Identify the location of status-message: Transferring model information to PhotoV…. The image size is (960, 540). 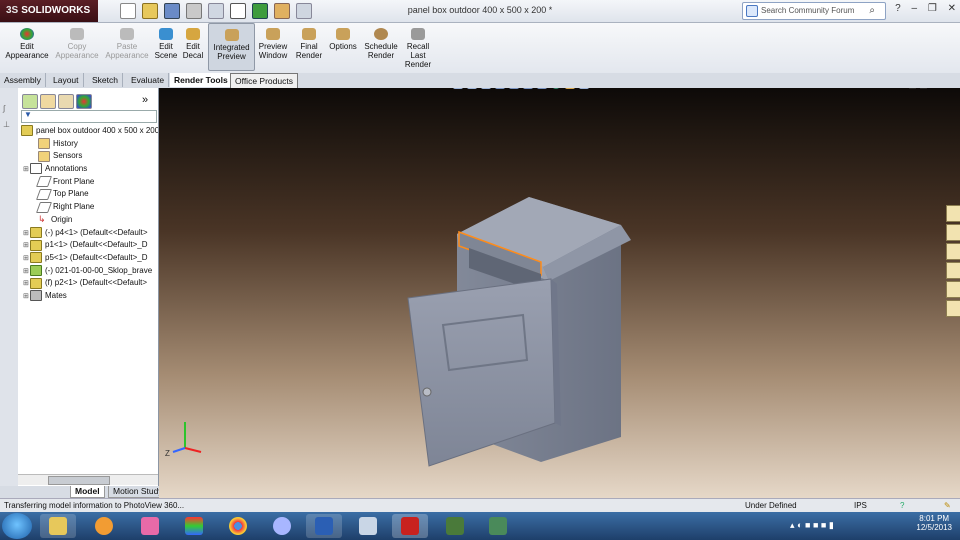
(94, 505).